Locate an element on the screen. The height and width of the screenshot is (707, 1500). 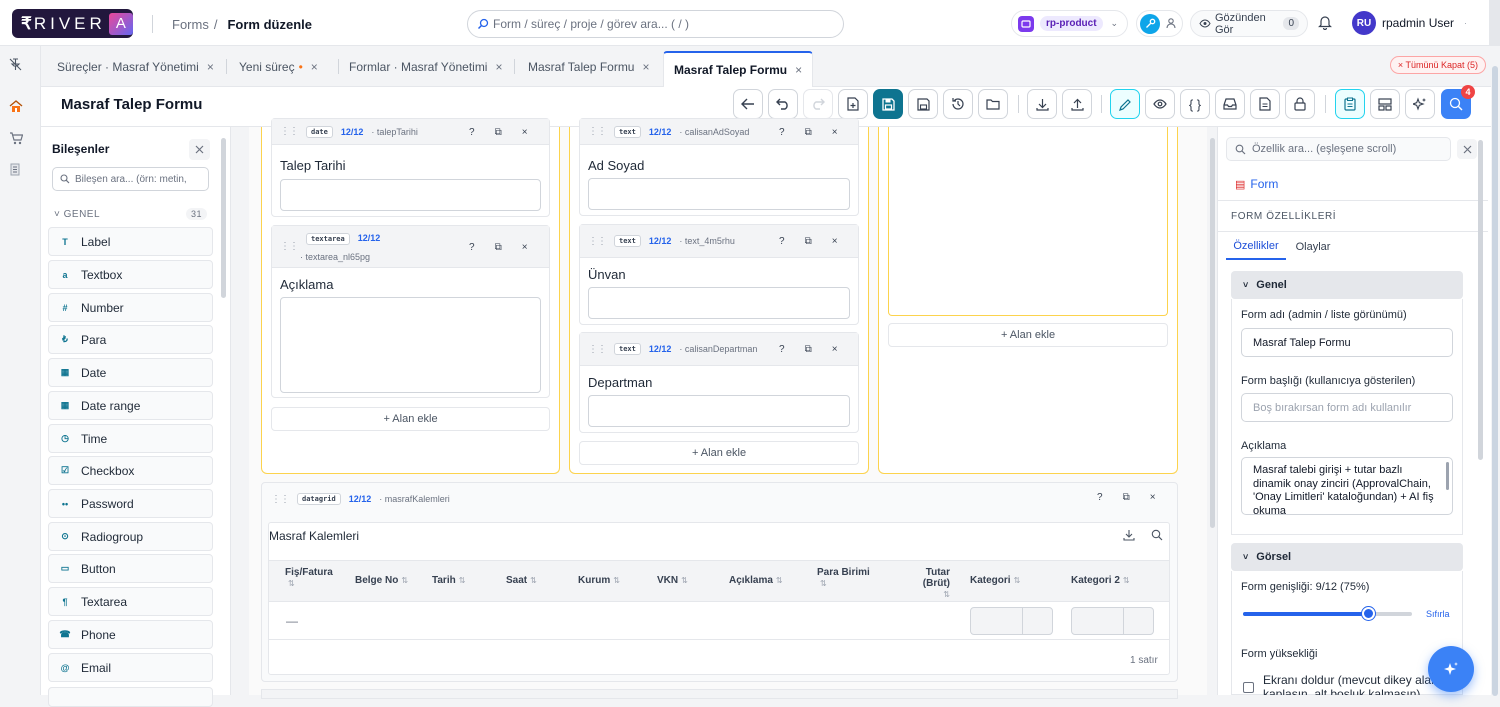
kategori-2-select is located at coordinates (1112, 621).